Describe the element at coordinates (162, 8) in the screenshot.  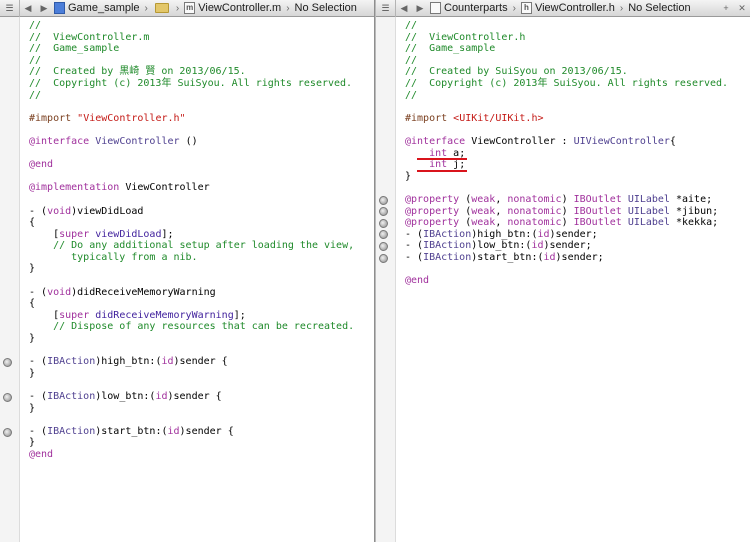
I see `breadcrumb-folder` at that location.